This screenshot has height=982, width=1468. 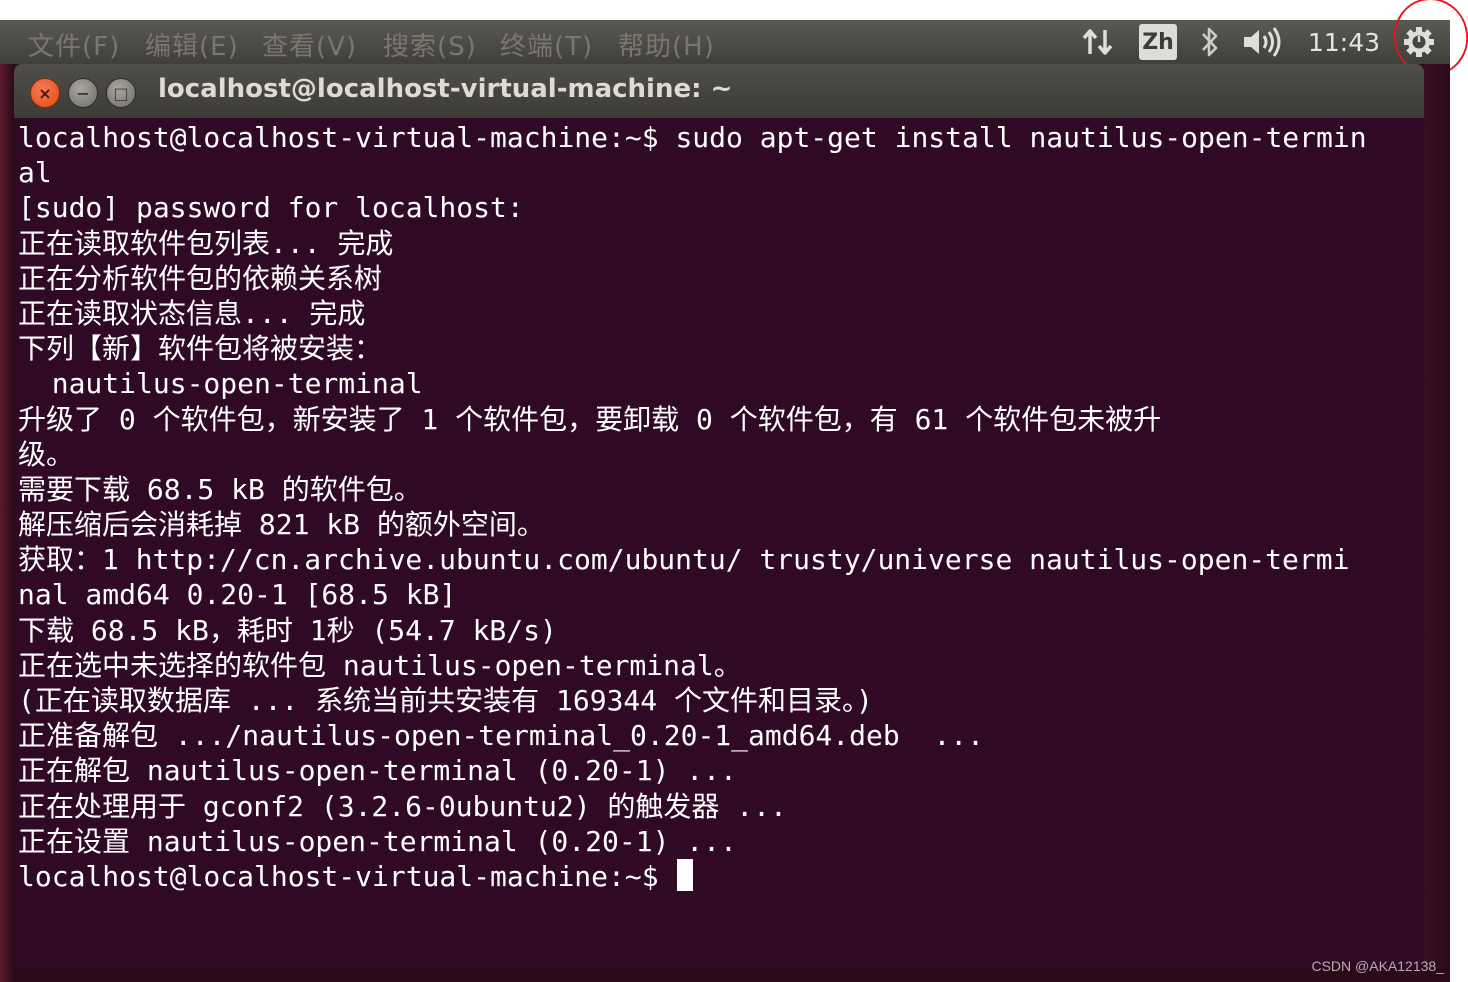 I want to click on terminal-line: [sudo] password for localhost:, so click(x=271, y=208).